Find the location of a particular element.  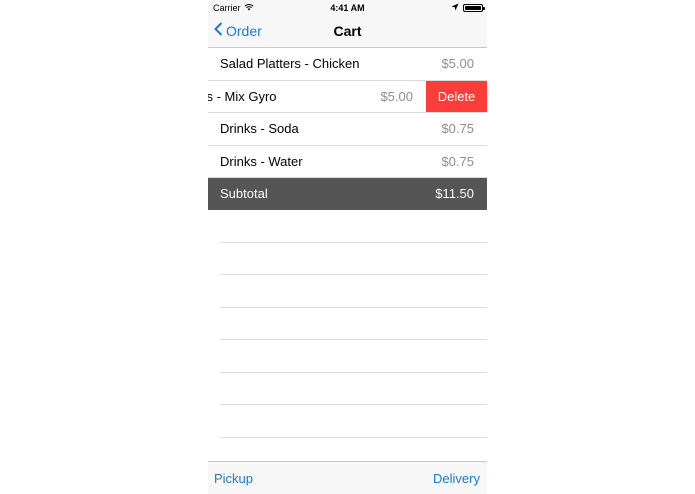

subtotal-label: Subtotal is located at coordinates (244, 193).